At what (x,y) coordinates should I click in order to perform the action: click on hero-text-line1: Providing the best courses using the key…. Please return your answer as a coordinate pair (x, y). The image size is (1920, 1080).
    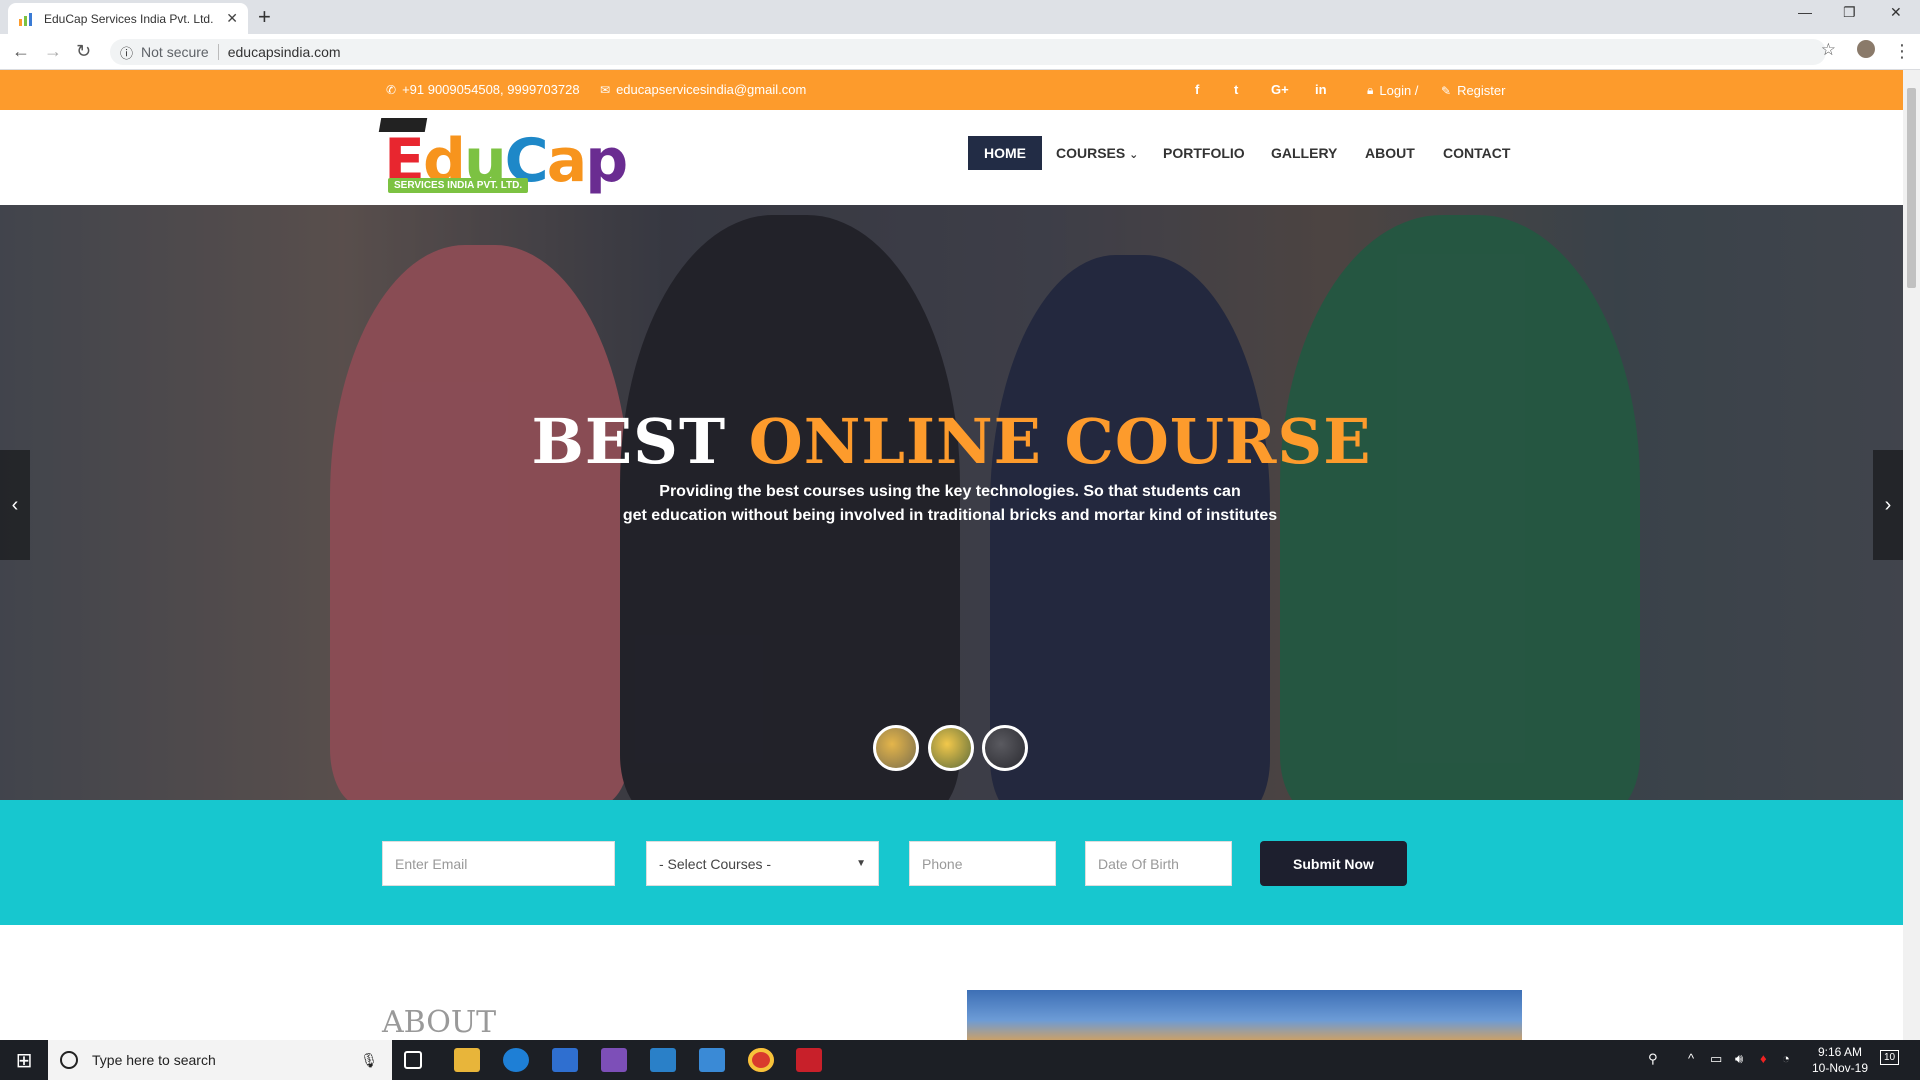
    Looking at the image, I should click on (950, 491).